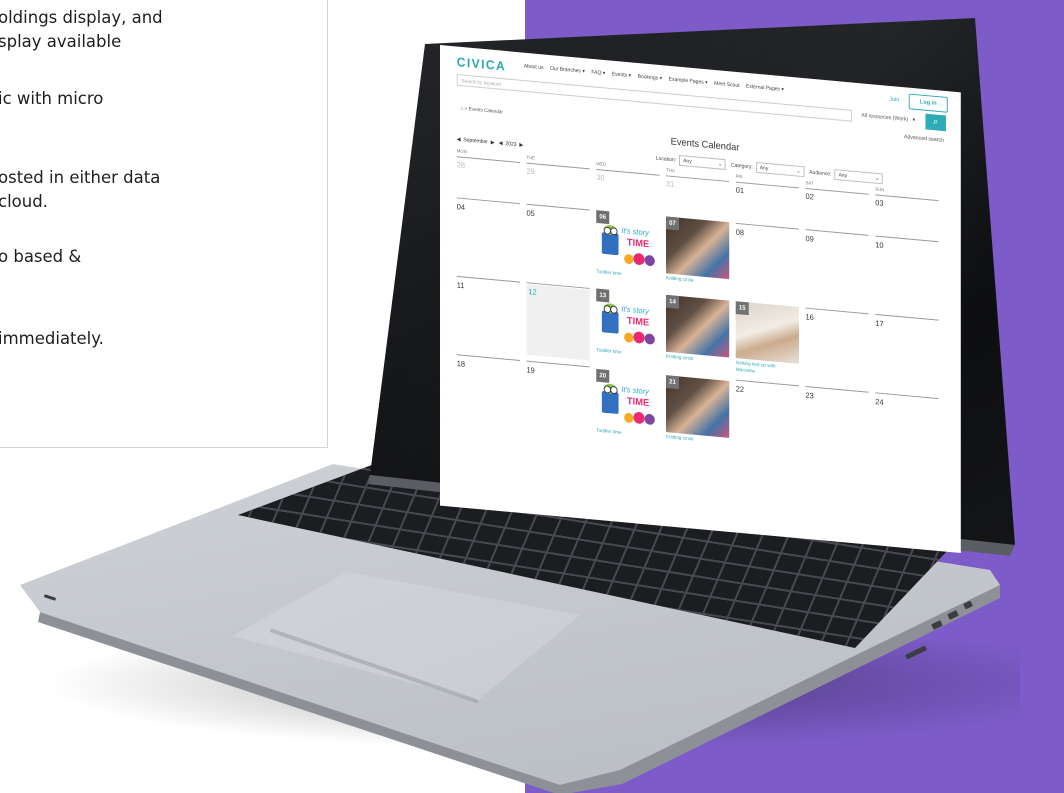  Describe the element at coordinates (600, 178) in the screenshot. I see `day-30: 30` at that location.